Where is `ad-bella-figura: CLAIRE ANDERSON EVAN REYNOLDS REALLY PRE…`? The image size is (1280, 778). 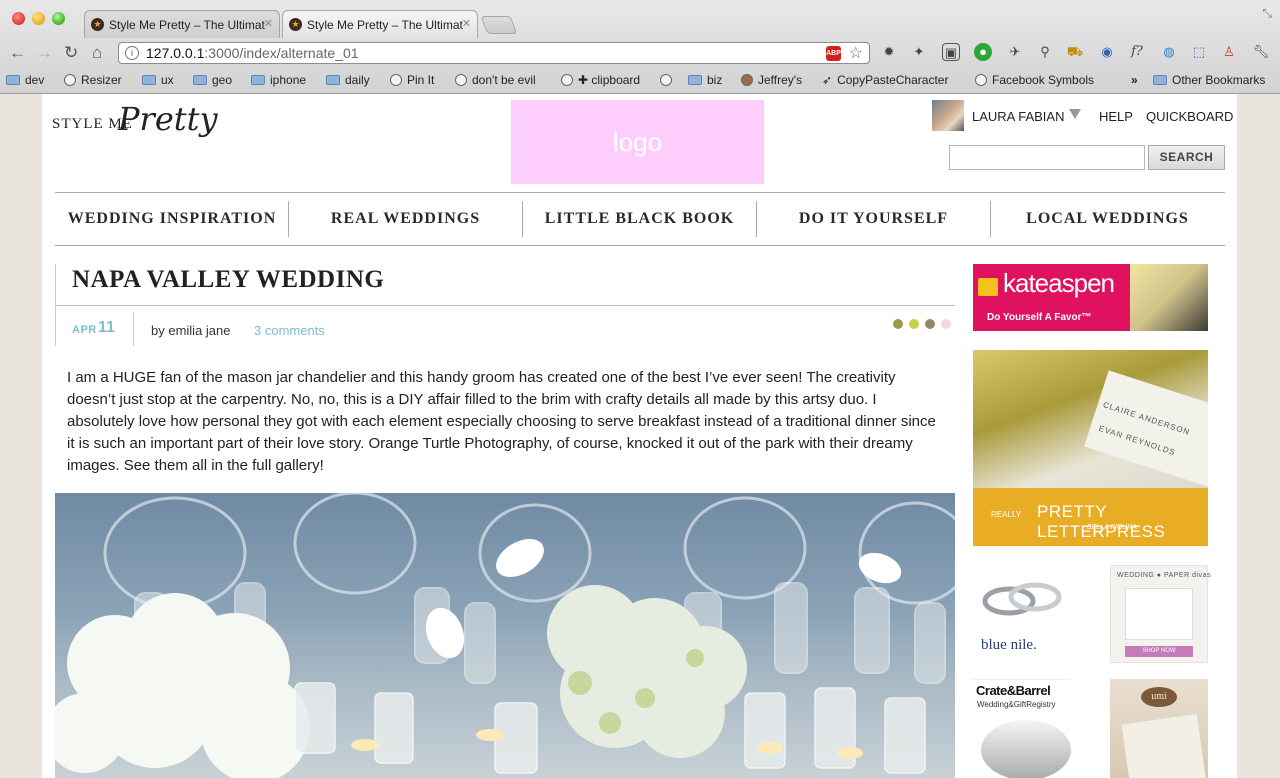 ad-bella-figura: CLAIRE ANDERSON EVAN REYNOLDS REALLY PRE… is located at coordinates (1090, 448).